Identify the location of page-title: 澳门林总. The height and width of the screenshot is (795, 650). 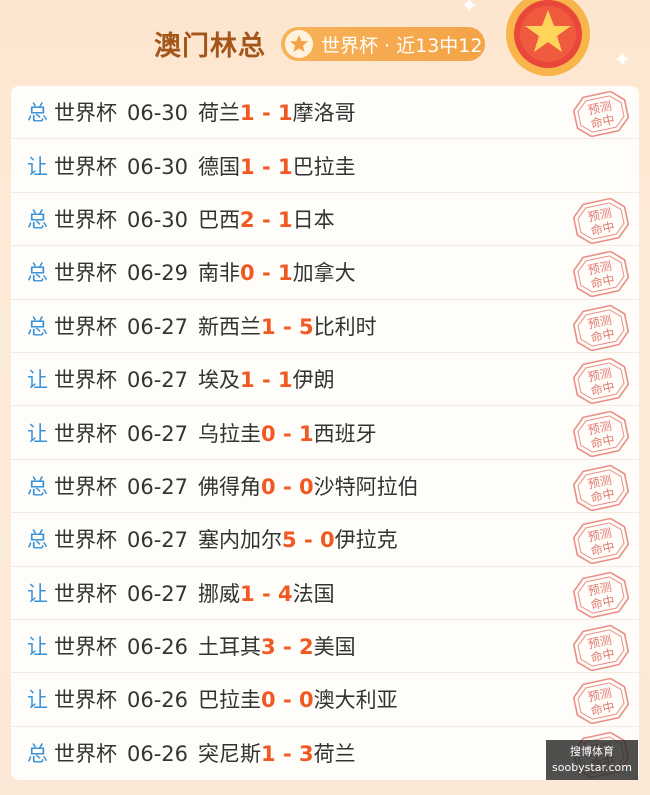
(210, 46).